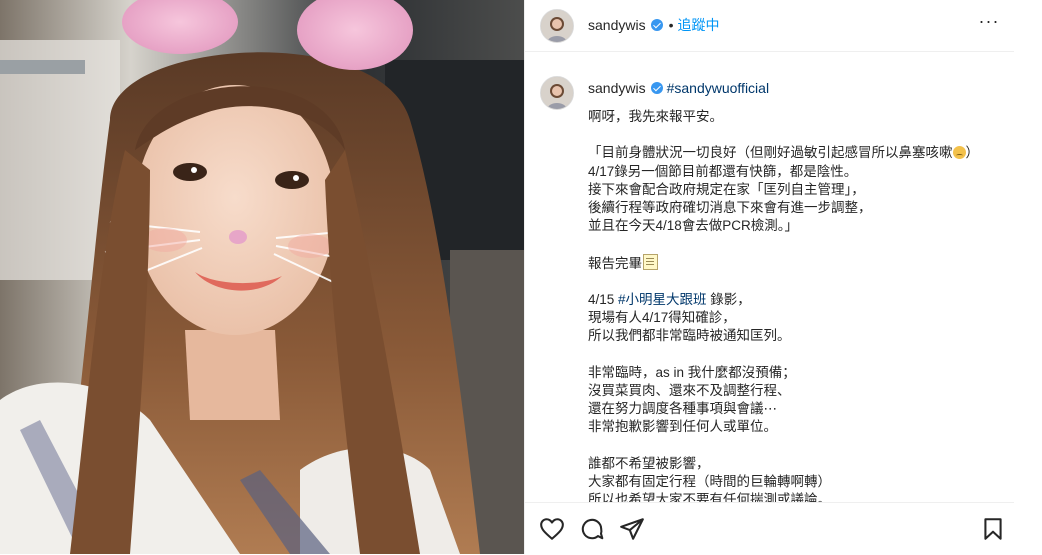  What do you see at coordinates (709, 497) in the screenshot?
I see `caption-line: 所以也希望大家不要有任何揣測或議論。` at bounding box center [709, 497].